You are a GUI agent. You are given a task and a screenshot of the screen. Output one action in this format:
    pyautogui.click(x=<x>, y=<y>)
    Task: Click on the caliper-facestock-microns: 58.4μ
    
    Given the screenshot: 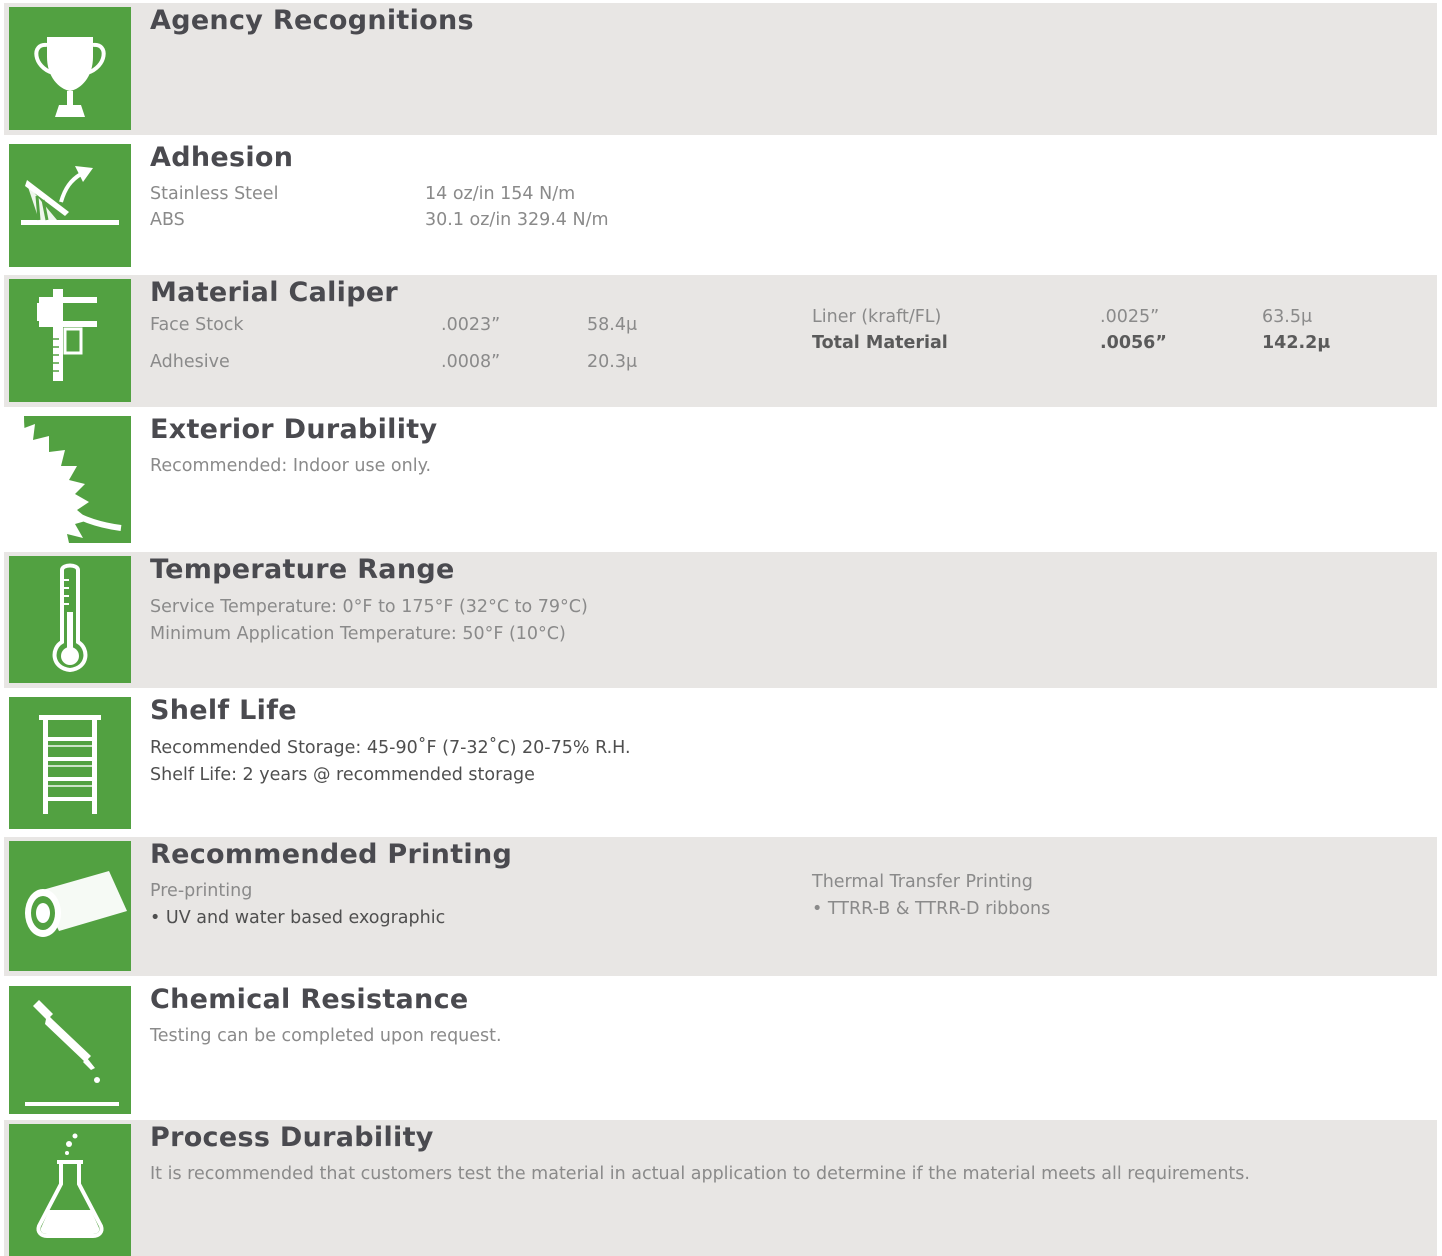 What is the action you would take?
    pyautogui.click(x=612, y=325)
    